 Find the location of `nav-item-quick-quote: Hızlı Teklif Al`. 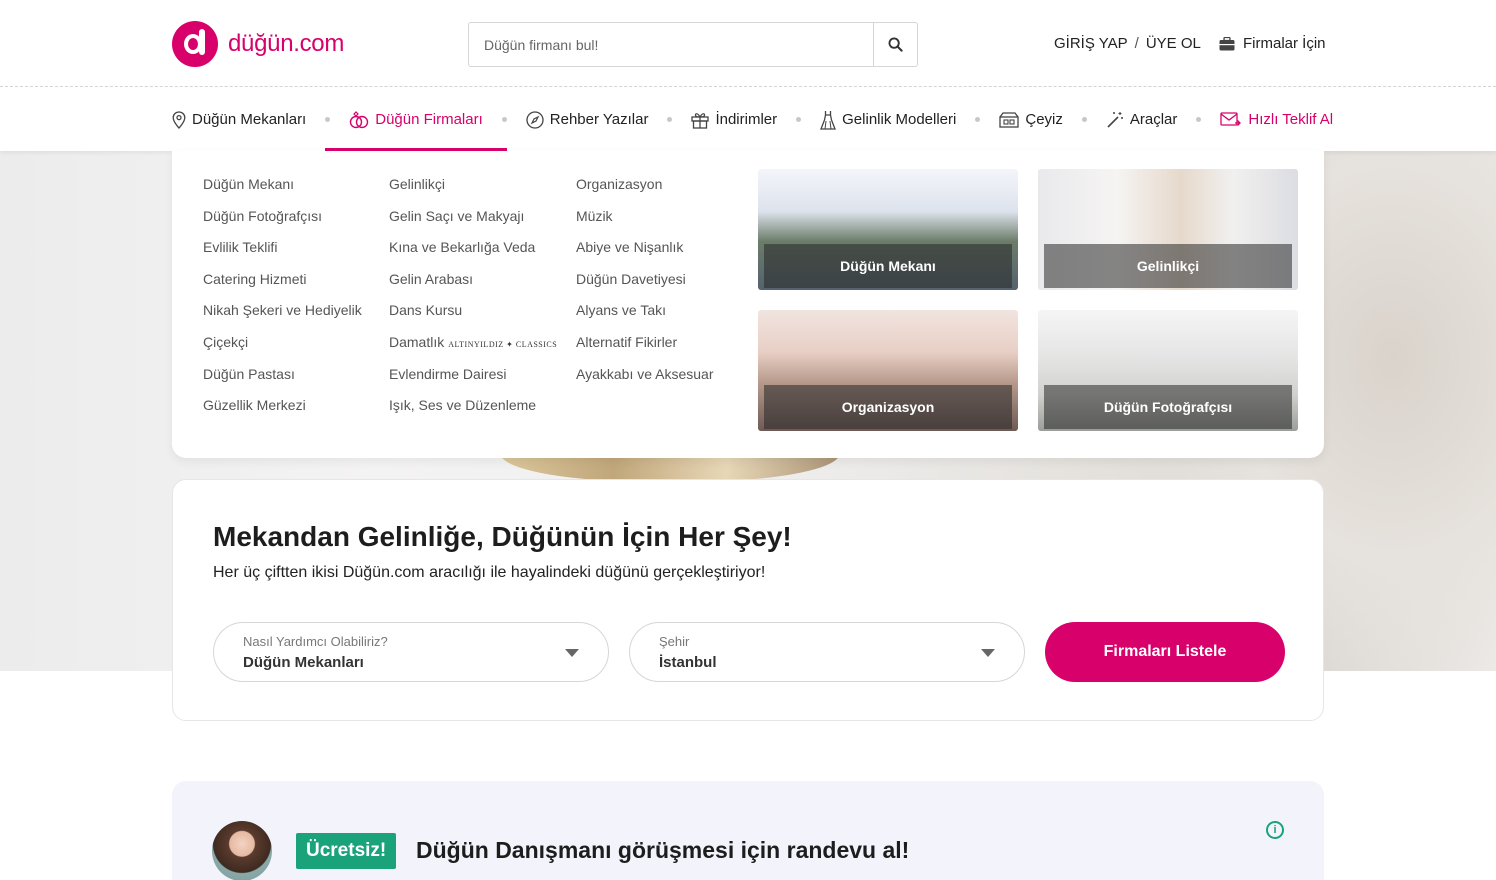

nav-item-quick-quote: Hızlı Teklif Al is located at coordinates (1276, 119).